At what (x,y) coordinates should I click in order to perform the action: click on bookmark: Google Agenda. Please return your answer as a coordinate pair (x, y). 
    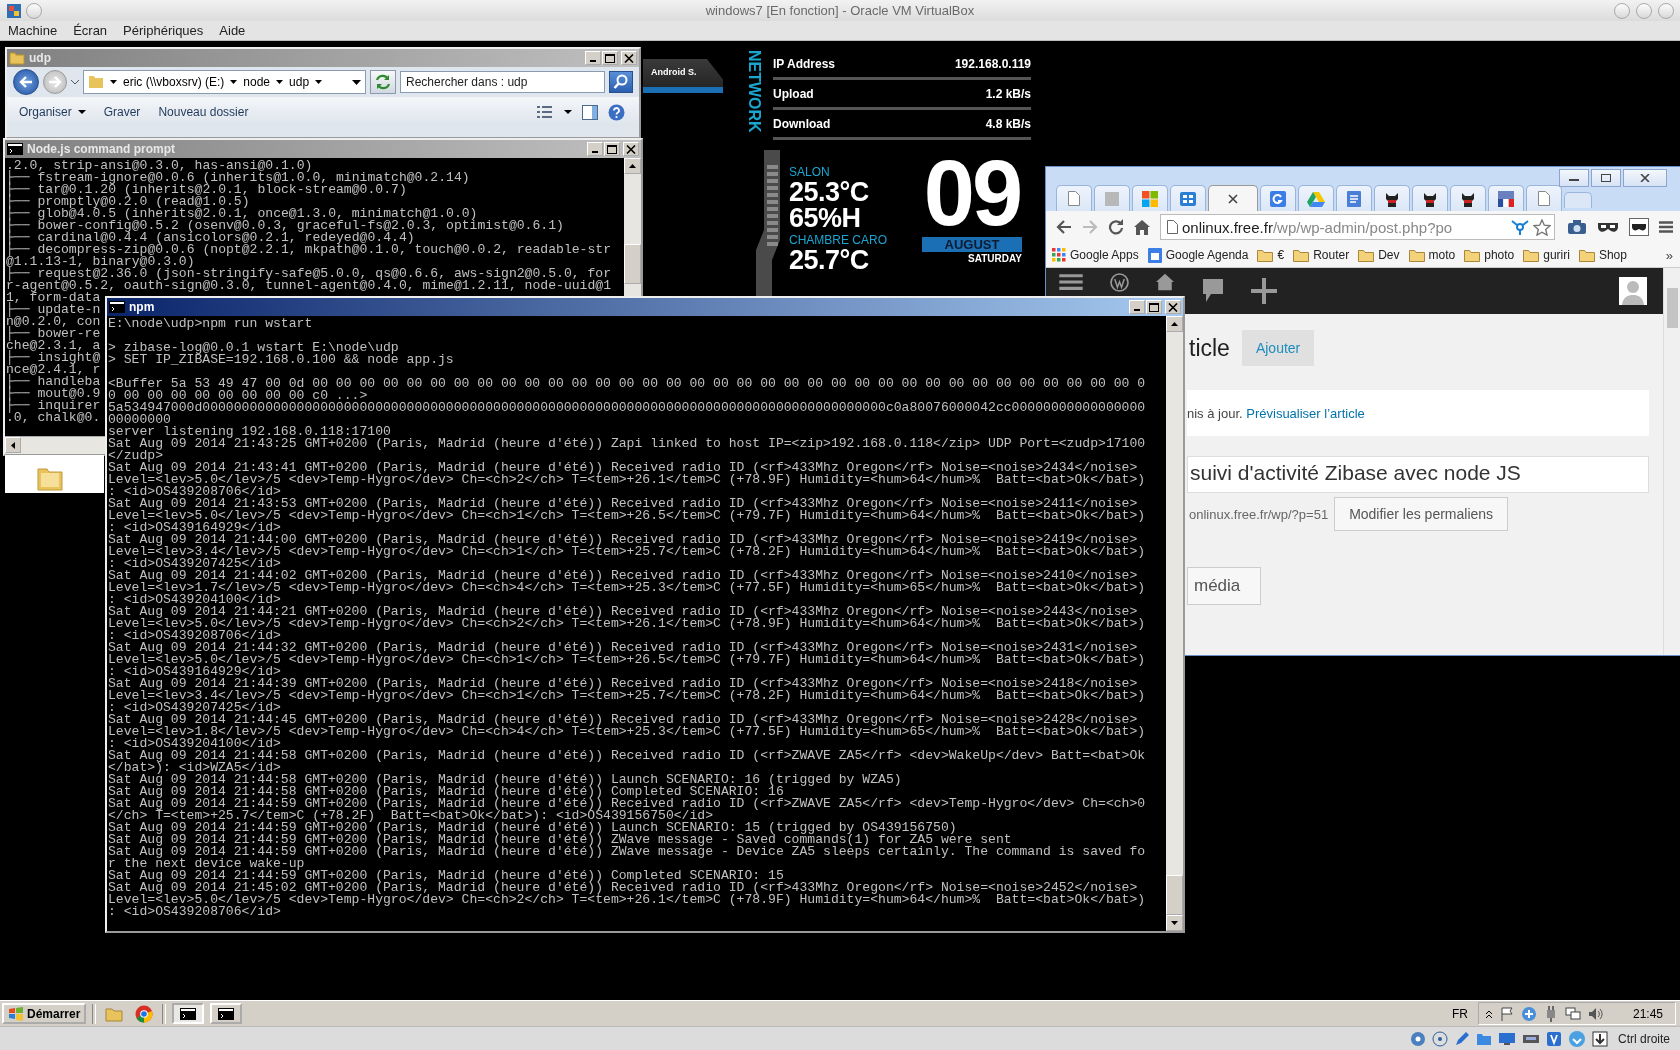
    Looking at the image, I should click on (1198, 255).